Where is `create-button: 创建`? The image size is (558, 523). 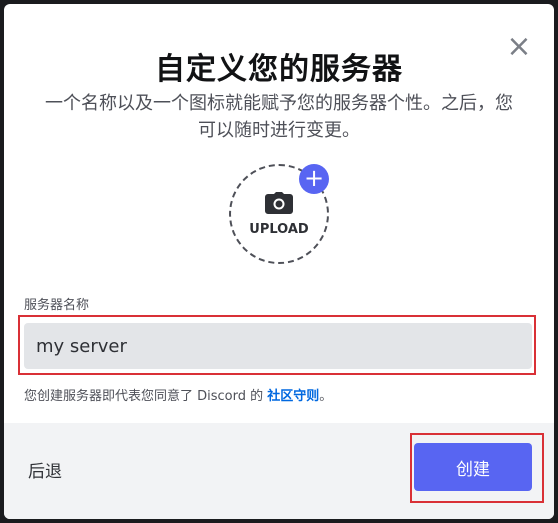
create-button: 创建 is located at coordinates (473, 467).